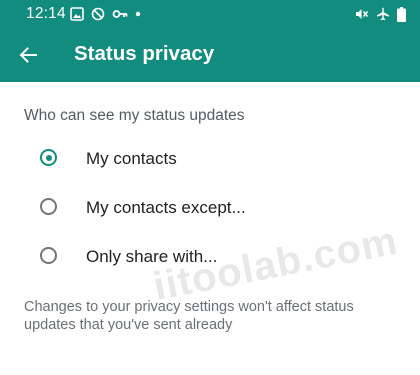 This screenshot has width=420, height=375. I want to click on page-title: Status privacy, so click(144, 53).